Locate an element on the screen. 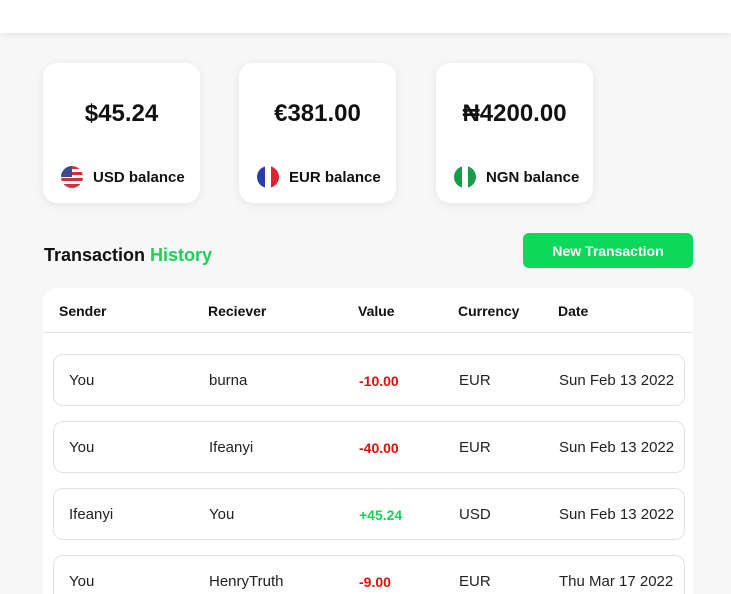 The width and height of the screenshot is (731, 594). ngn-balance-amount: ₦4200.00 is located at coordinates (514, 113).